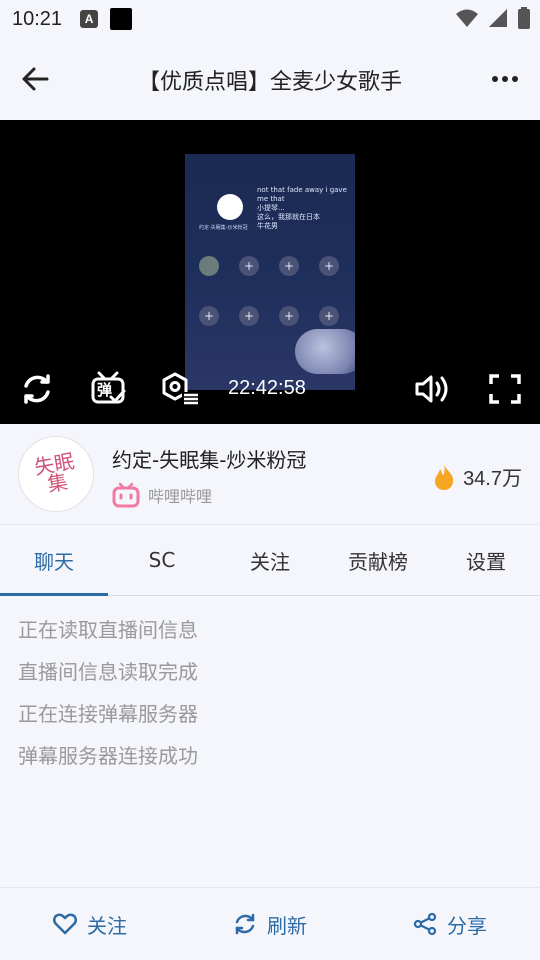  What do you see at coordinates (108, 630) in the screenshot?
I see `list-item: 正在读取直播间信息` at bounding box center [108, 630].